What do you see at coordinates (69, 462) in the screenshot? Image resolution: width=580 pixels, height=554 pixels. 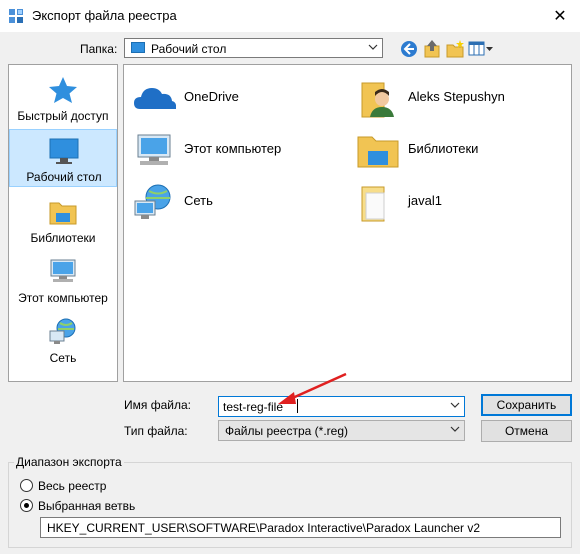 I see `export-range-legend: Диапазон экспорта` at bounding box center [69, 462].